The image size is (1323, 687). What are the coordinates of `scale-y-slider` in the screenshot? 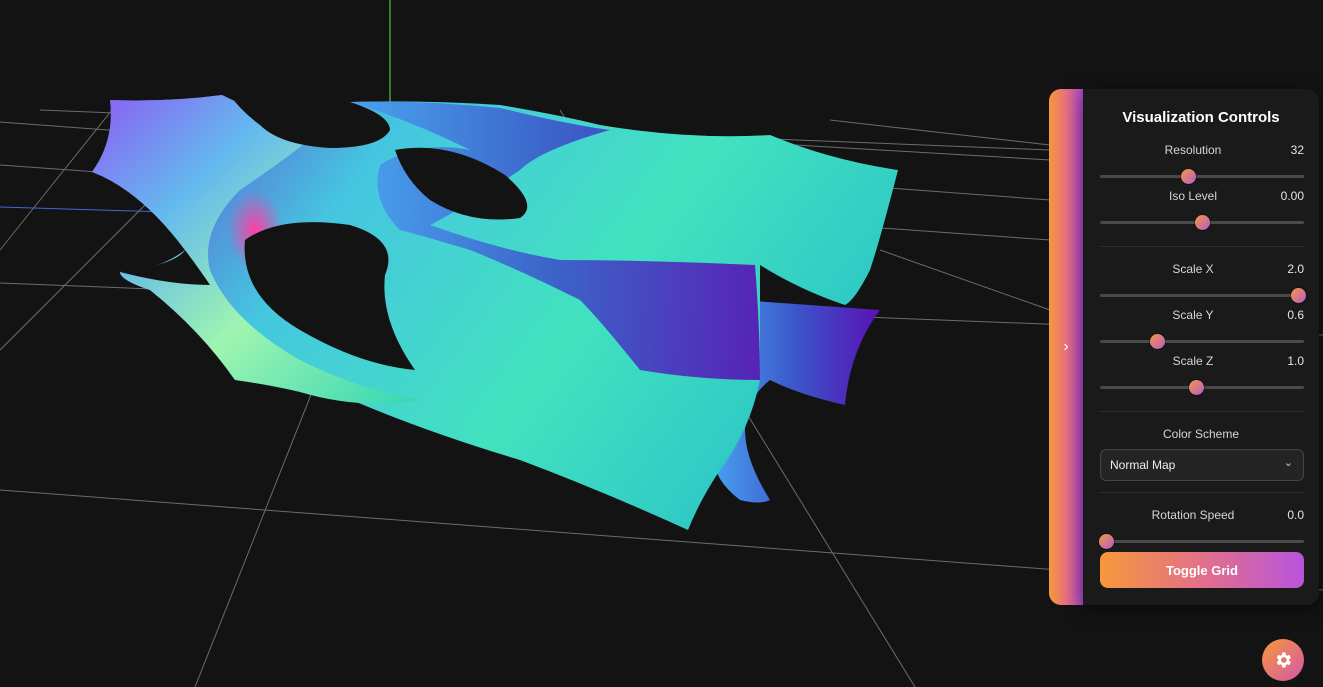 It's located at (1202, 341).